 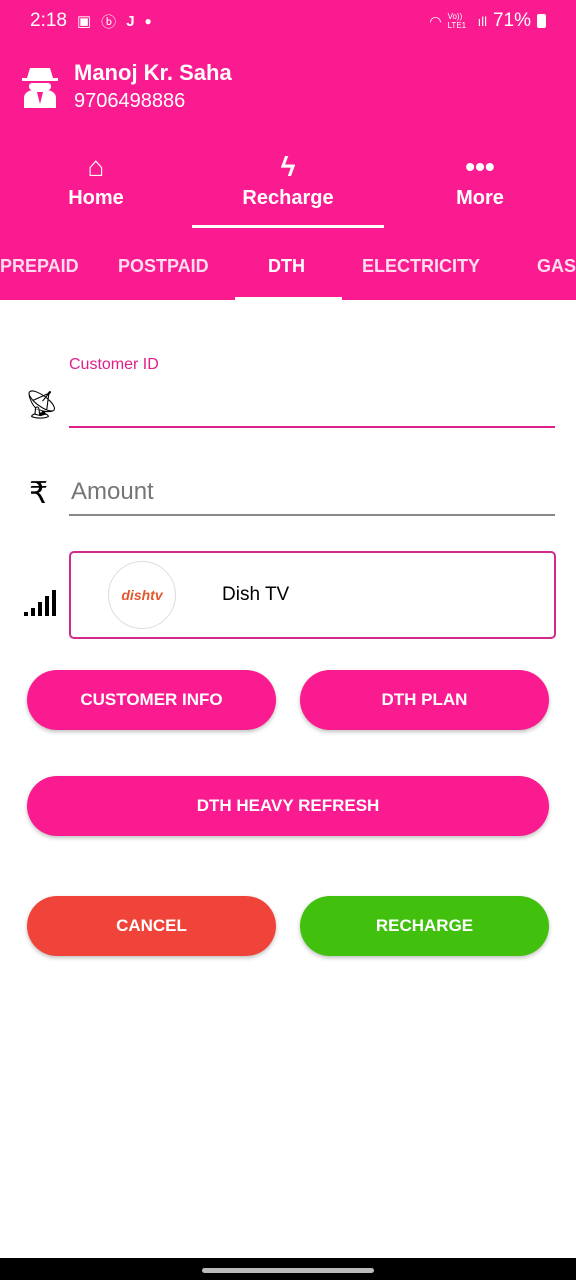 What do you see at coordinates (312, 401) in the screenshot?
I see `customer-id-input` at bounding box center [312, 401].